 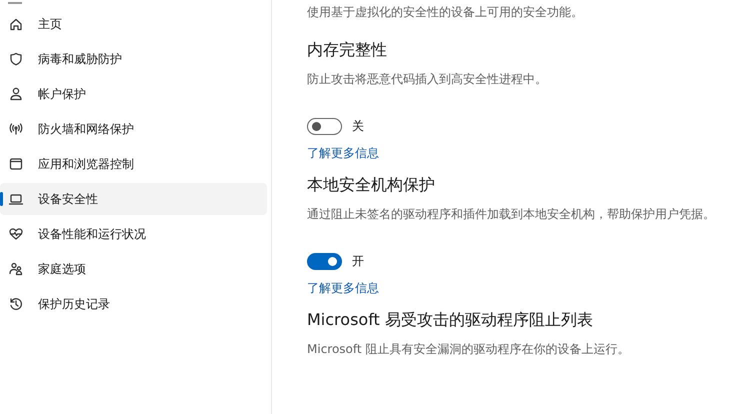 I want to click on sidebar-item: 主页, so click(x=133, y=24).